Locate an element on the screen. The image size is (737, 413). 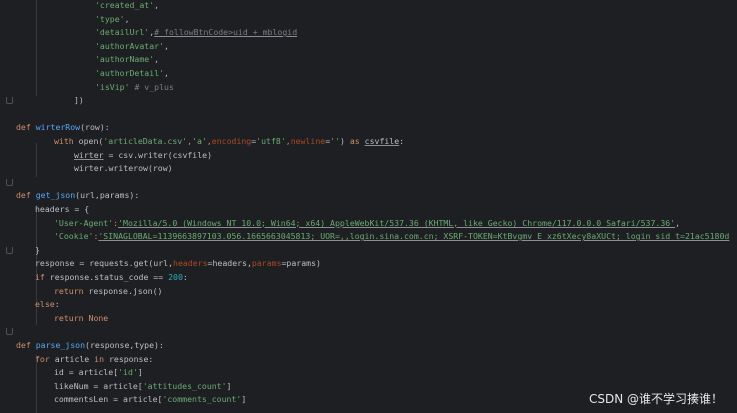
code-text: response = requests.get(url, is located at coordinates (104, 263).